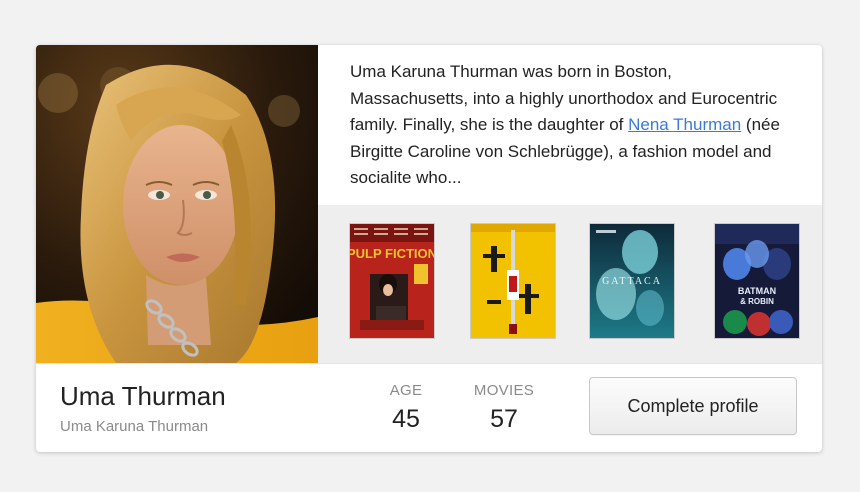 This screenshot has width=860, height=492. I want to click on movie-poster-gattaca: GATTACA, so click(632, 281).